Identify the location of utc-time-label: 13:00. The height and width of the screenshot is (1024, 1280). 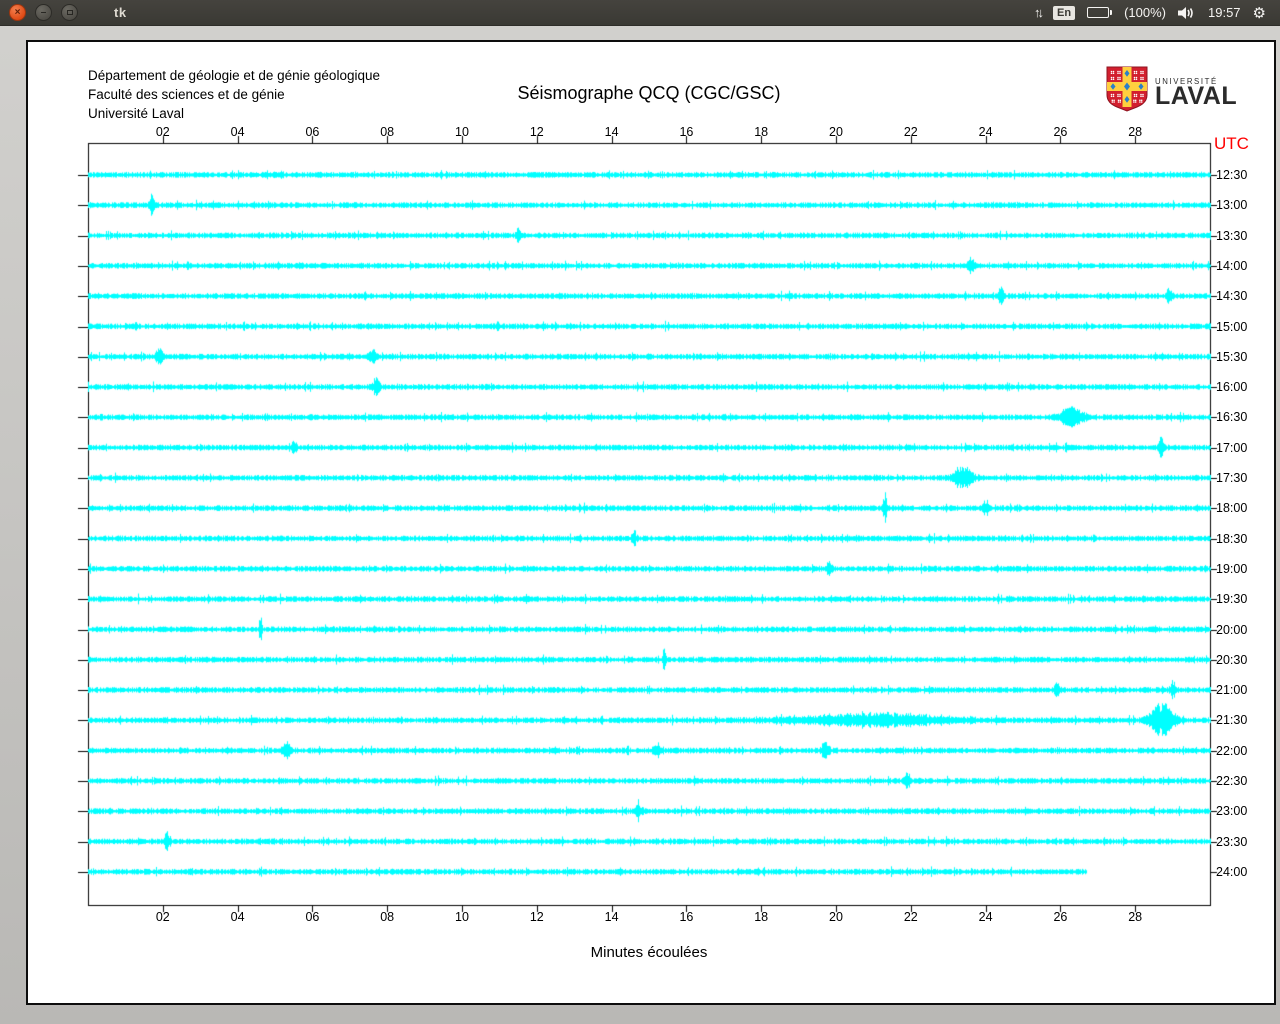
(1232, 205).